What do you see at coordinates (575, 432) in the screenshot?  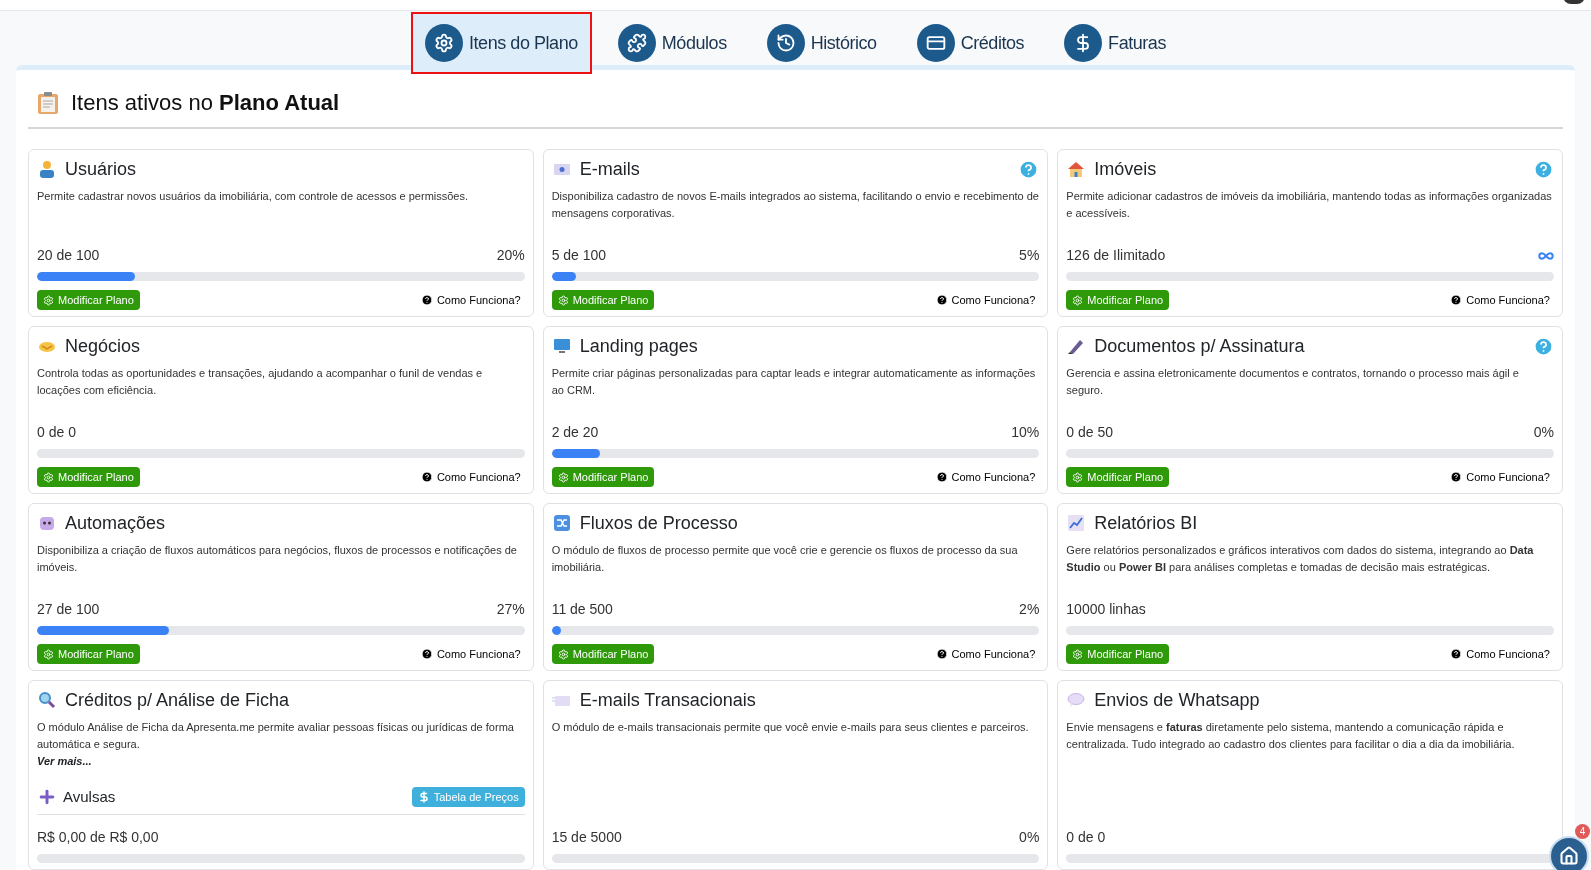 I see `usage-count: 2 de 20` at bounding box center [575, 432].